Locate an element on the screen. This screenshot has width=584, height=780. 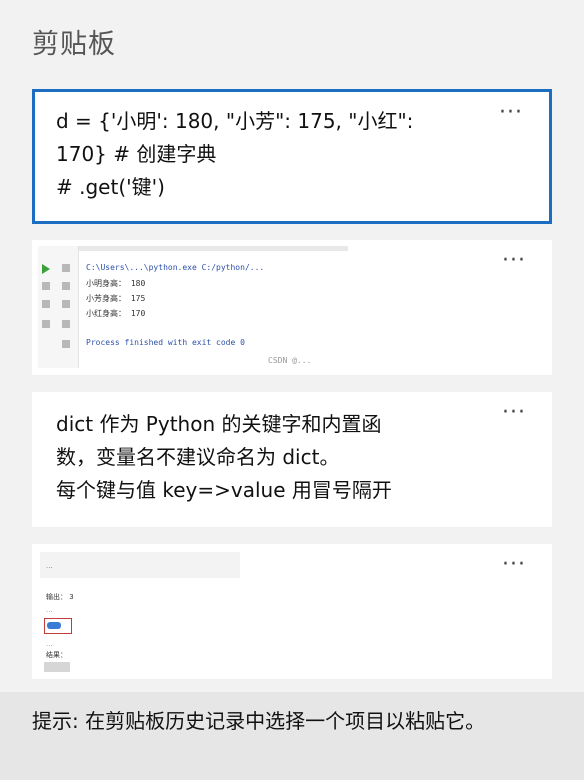
thumb-output-line: 小芳身高： 175 is located at coordinates (116, 298).